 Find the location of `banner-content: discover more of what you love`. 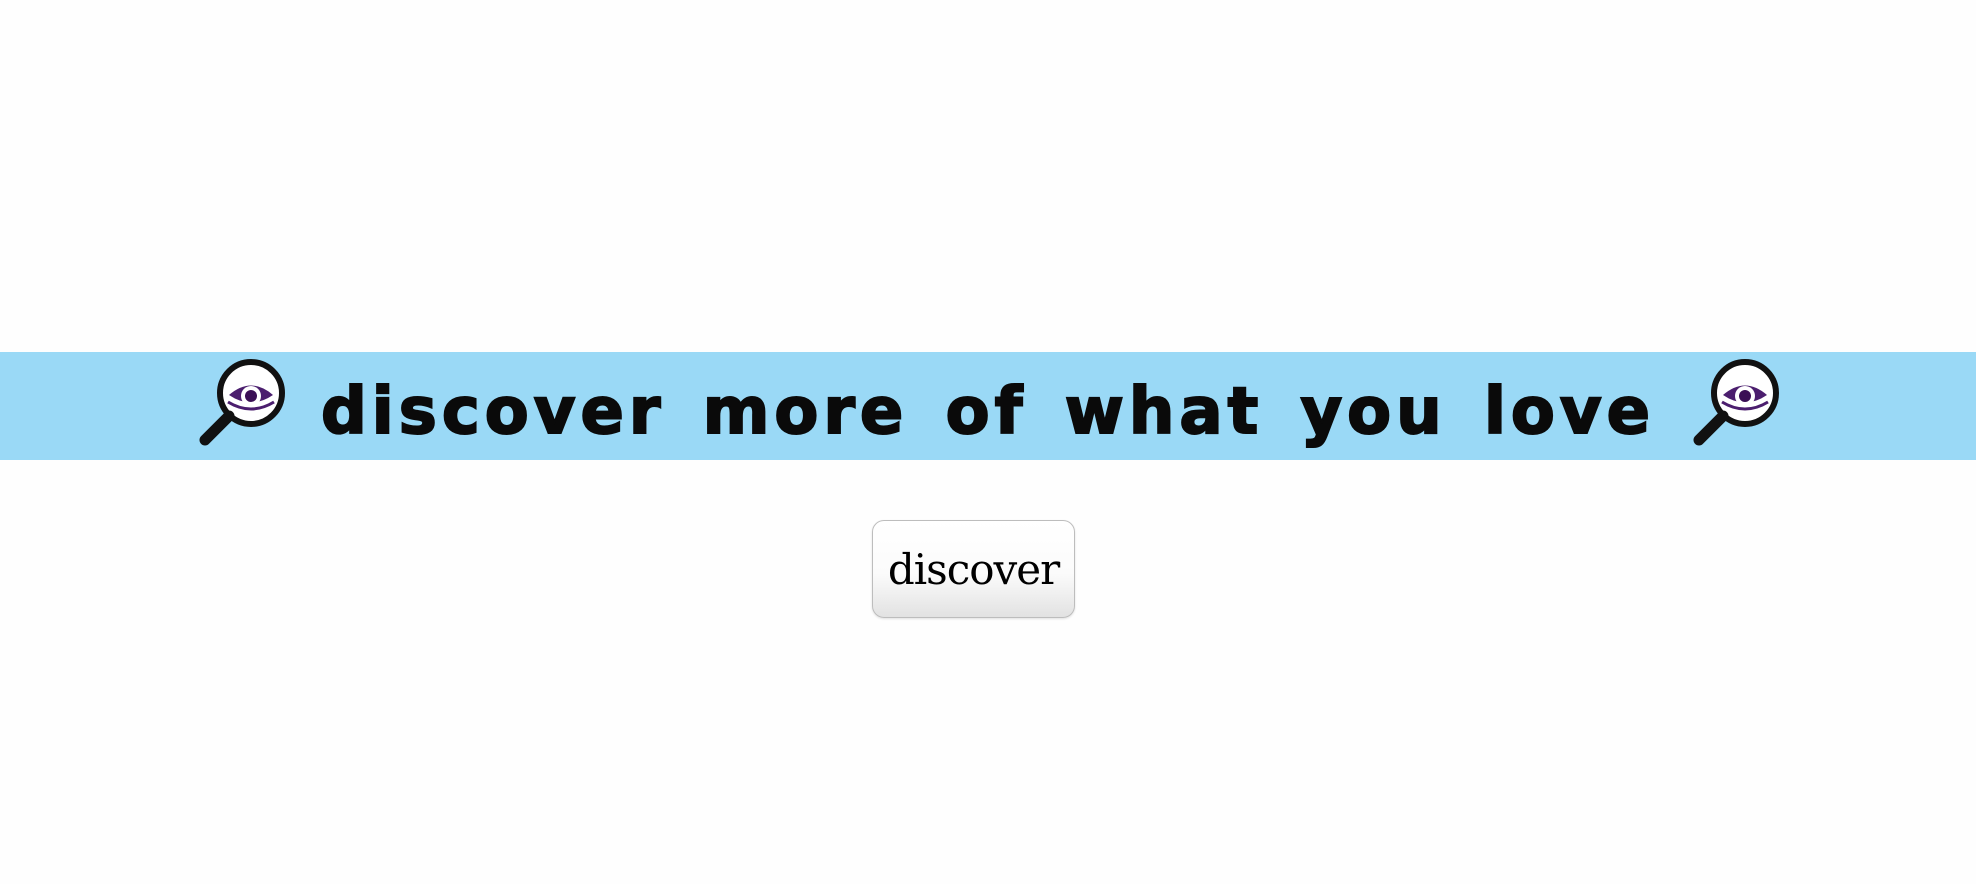

banner-content: discover more of what you love is located at coordinates (988, 405).